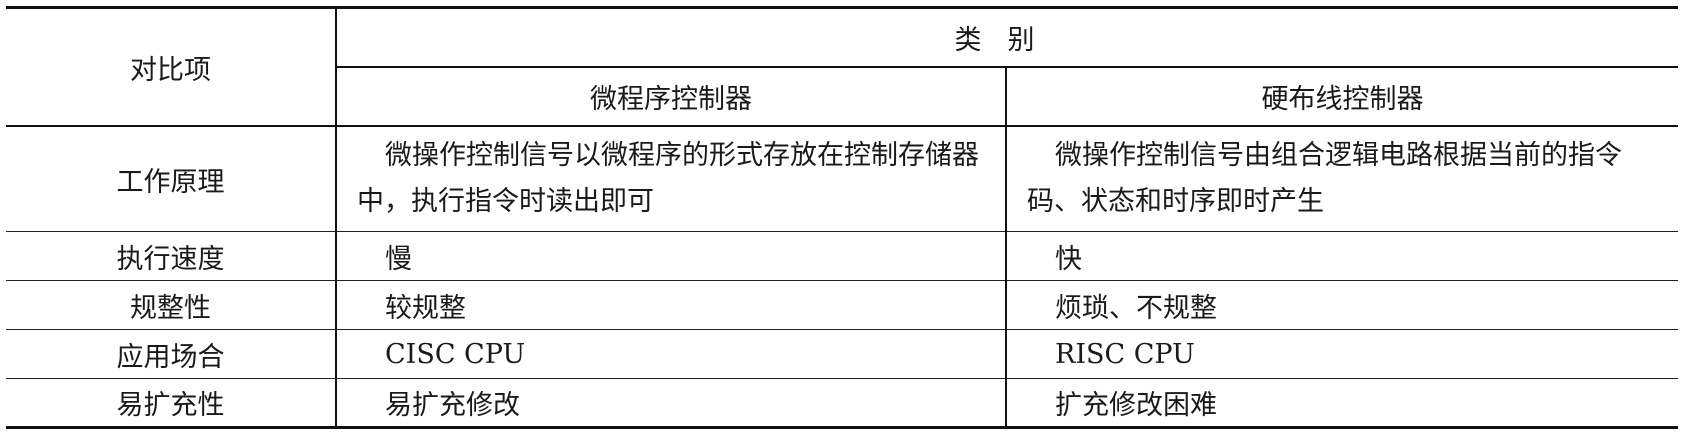 This screenshot has width=1684, height=442. I want to click on cell-microprogram: 较规整, so click(671, 305).